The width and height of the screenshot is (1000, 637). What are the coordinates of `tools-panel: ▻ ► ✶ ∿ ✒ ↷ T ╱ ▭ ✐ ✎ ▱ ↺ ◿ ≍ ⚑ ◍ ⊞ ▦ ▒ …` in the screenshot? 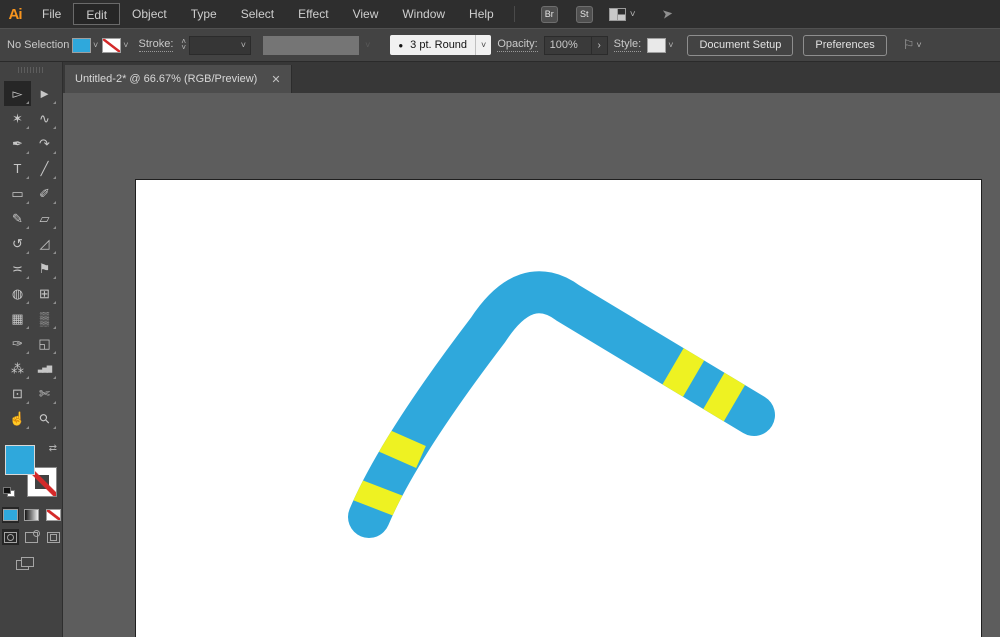 It's located at (31, 349).